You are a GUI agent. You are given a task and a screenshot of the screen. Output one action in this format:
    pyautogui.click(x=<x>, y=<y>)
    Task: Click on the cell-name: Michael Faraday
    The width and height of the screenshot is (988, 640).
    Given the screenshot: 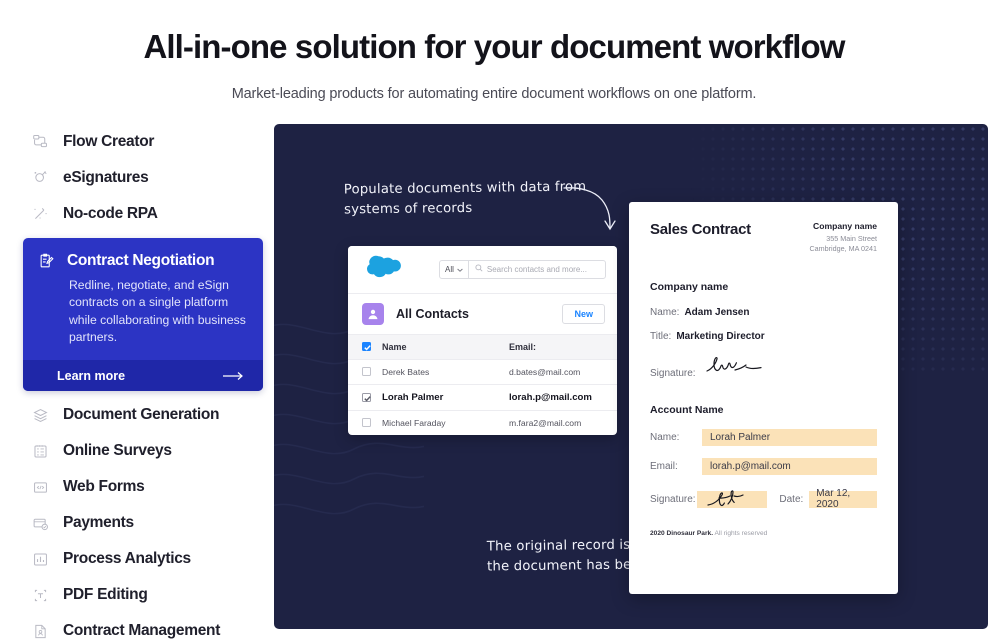 What is the action you would take?
    pyautogui.click(x=441, y=422)
    